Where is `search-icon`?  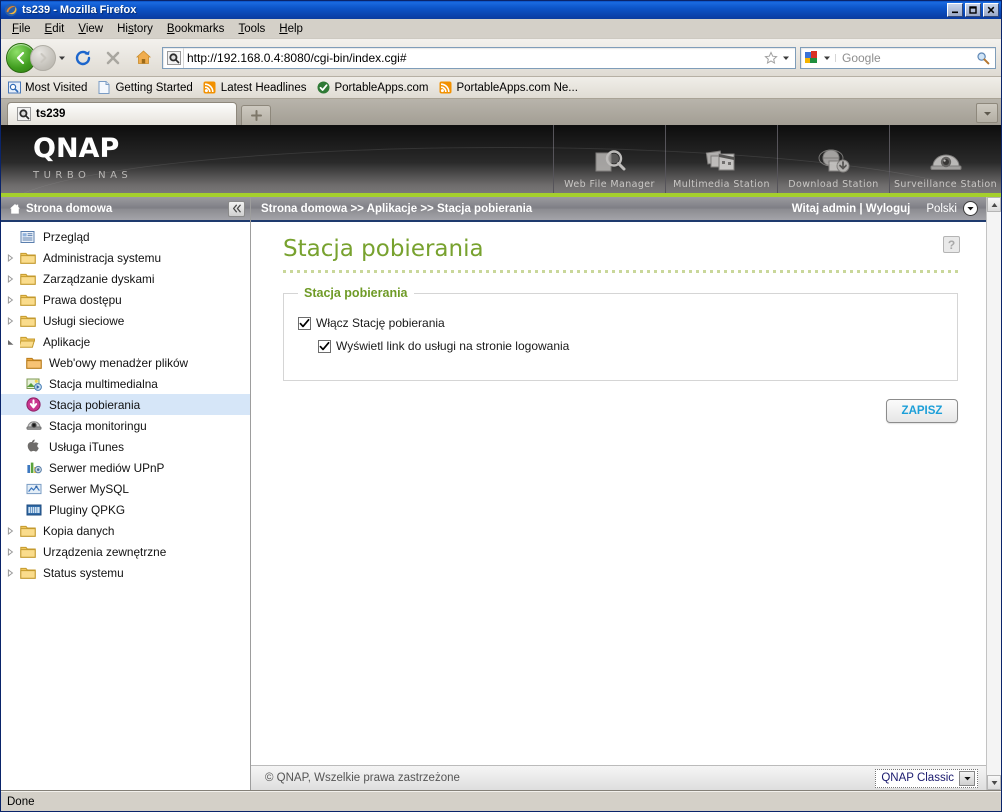 search-icon is located at coordinates (985, 58).